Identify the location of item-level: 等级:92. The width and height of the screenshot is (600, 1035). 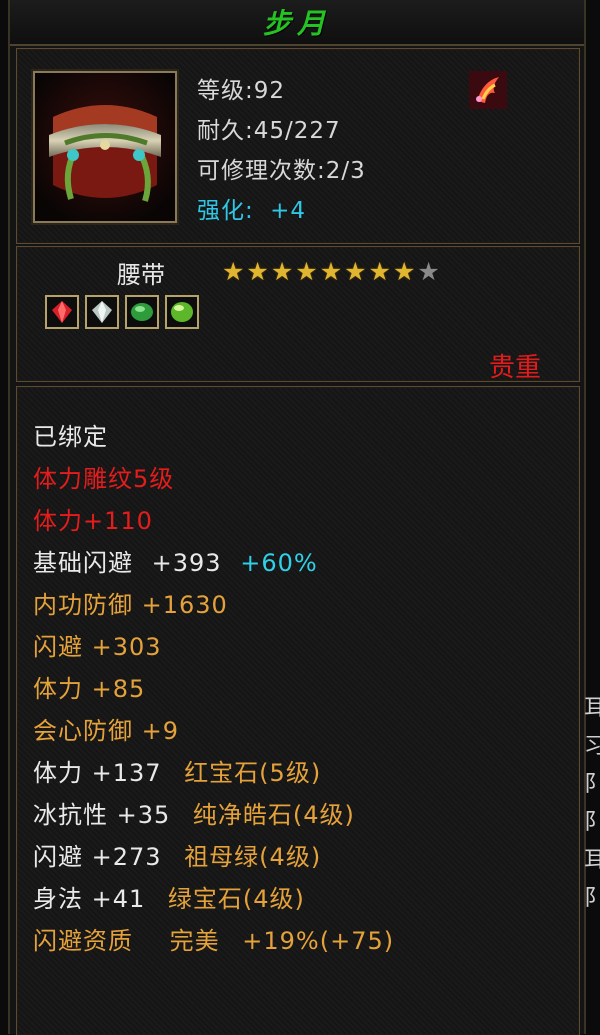
(241, 91).